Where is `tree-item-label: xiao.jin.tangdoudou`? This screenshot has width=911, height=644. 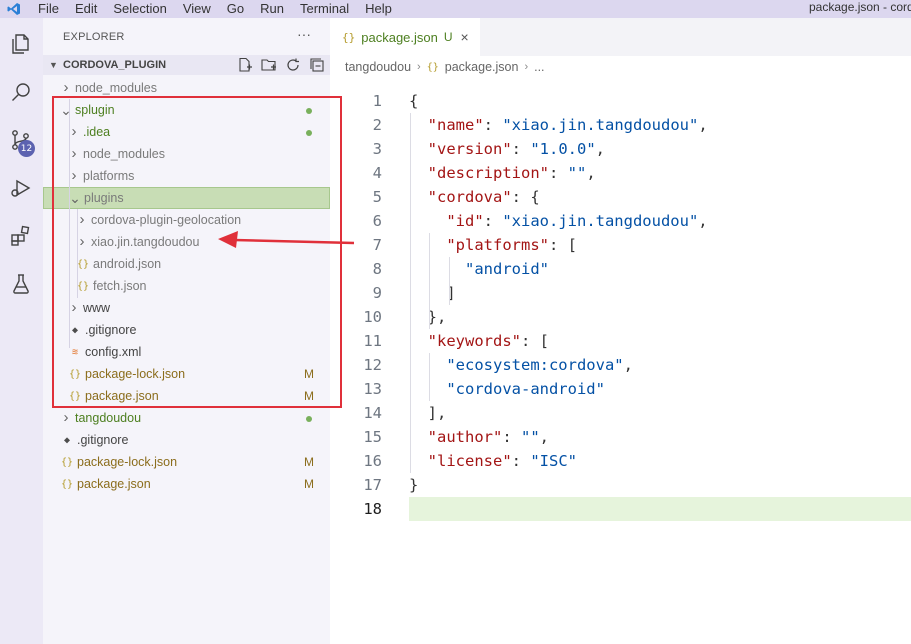
tree-item-label: xiao.jin.tangdoudou is located at coordinates (145, 242).